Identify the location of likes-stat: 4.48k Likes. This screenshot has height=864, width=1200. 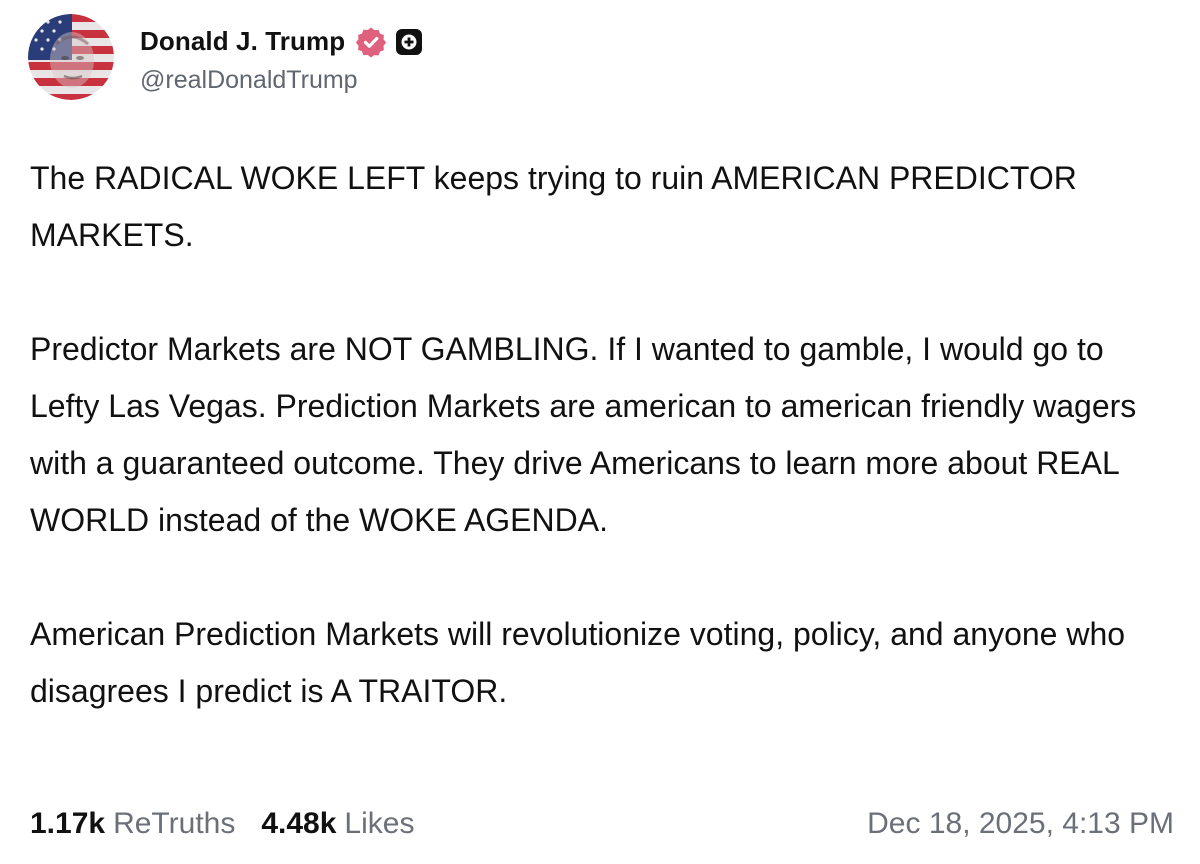
(337, 824).